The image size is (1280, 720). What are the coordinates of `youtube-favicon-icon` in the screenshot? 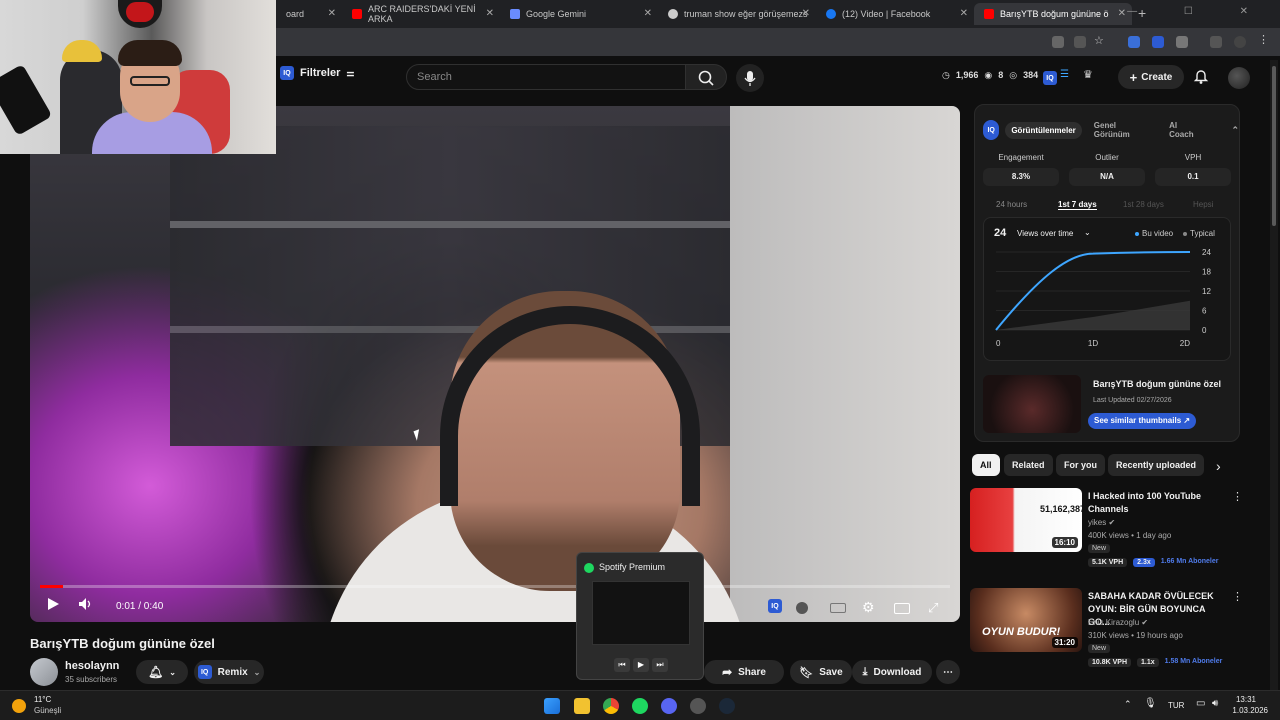 It's located at (989, 14).